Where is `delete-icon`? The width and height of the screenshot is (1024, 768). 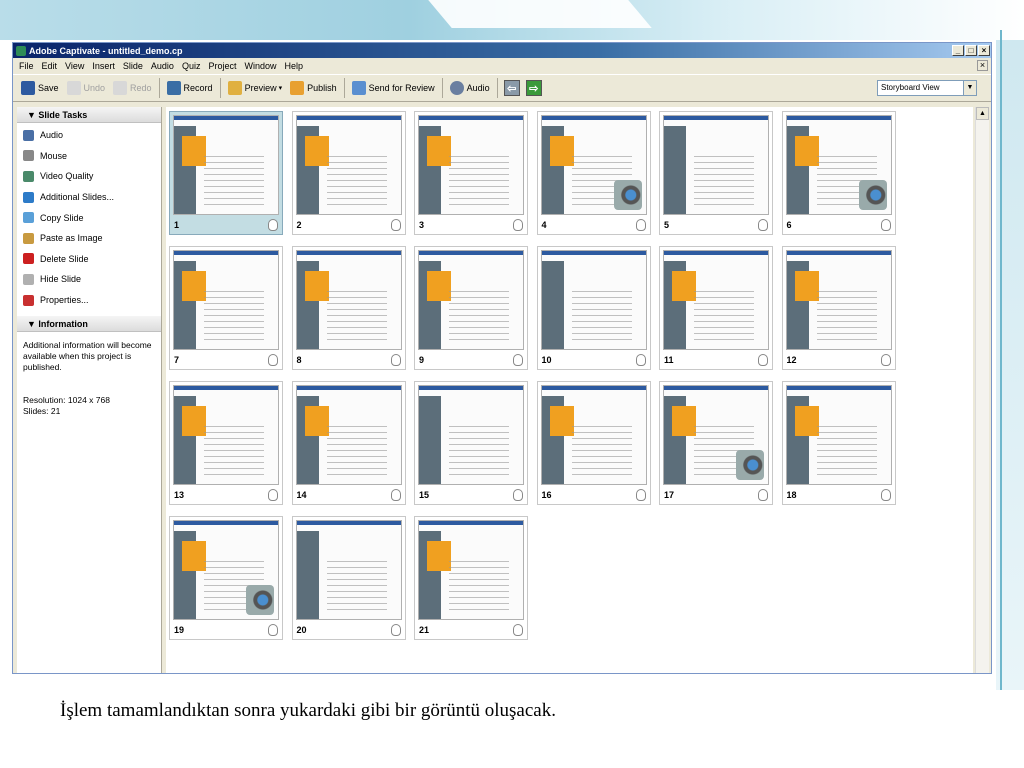
delete-icon is located at coordinates (28, 259).